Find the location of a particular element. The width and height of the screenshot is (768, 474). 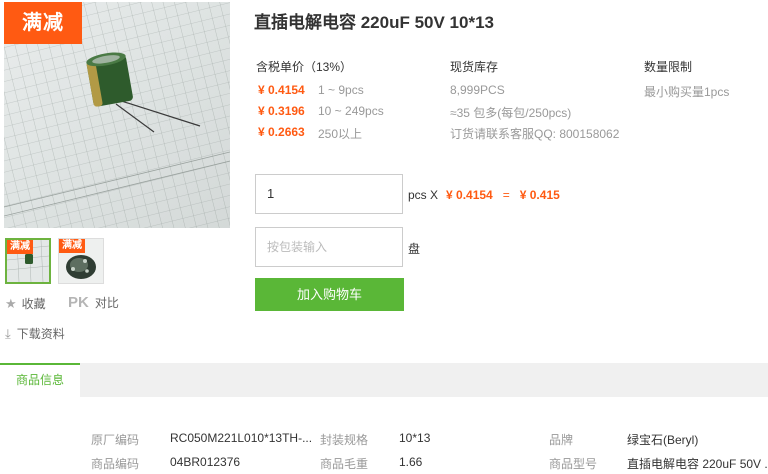

tier-range: 250以上 is located at coordinates (340, 134).